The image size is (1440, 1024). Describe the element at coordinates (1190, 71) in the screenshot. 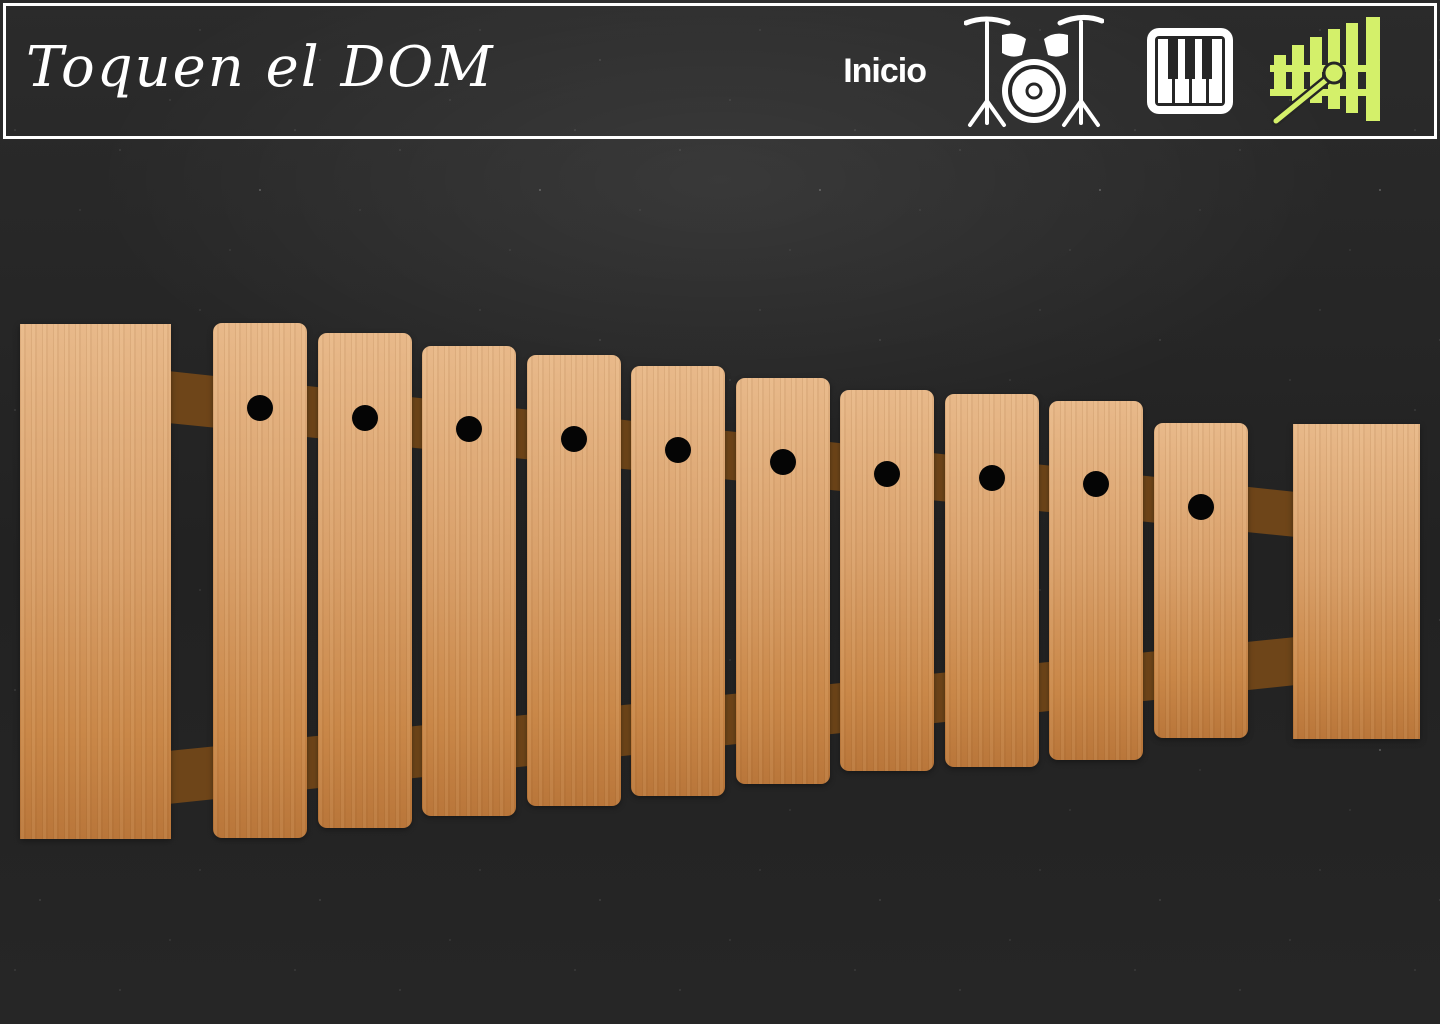

I see `piano-icon` at that location.